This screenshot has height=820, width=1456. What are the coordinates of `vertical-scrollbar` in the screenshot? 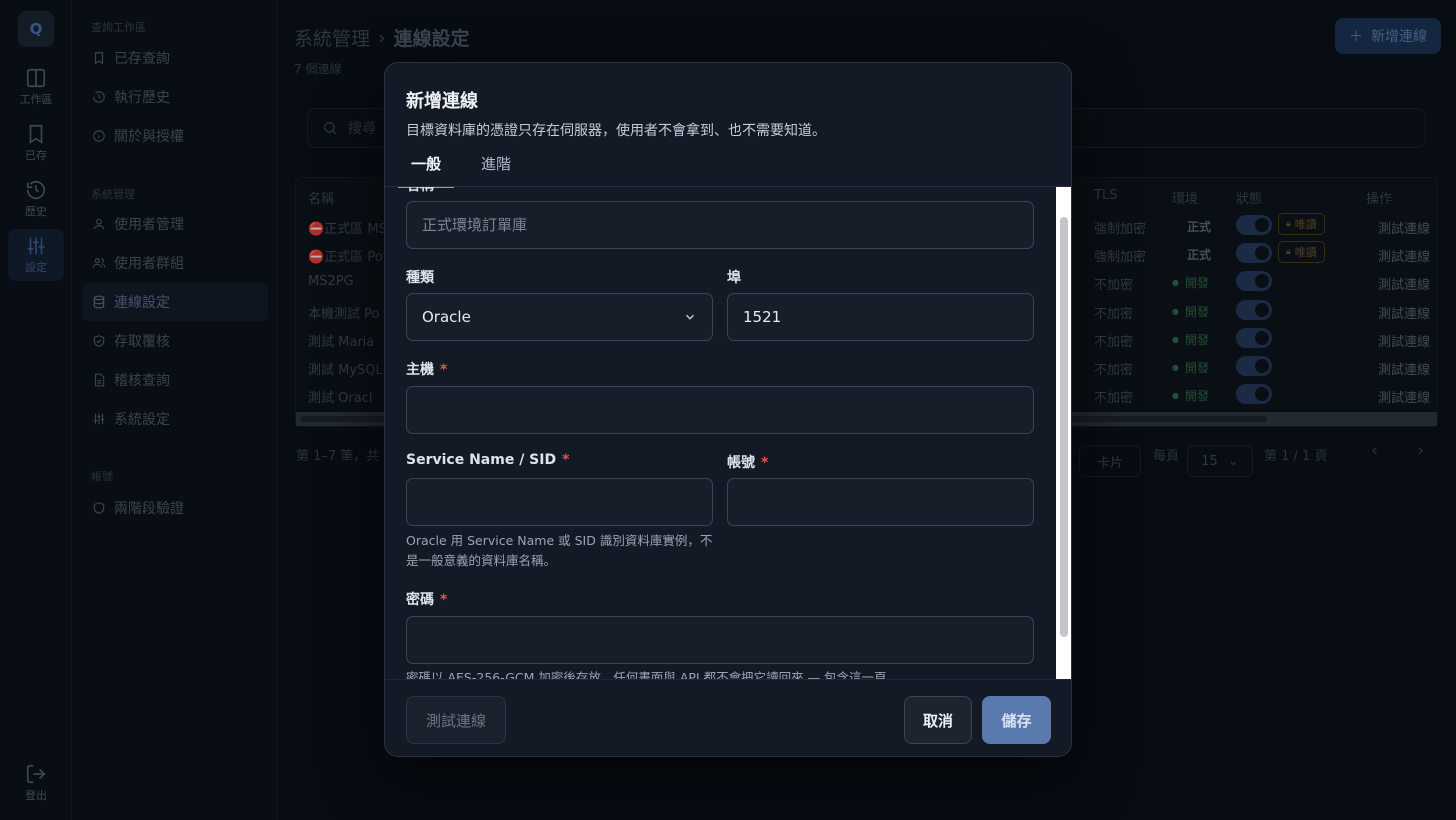 It's located at (1063, 433).